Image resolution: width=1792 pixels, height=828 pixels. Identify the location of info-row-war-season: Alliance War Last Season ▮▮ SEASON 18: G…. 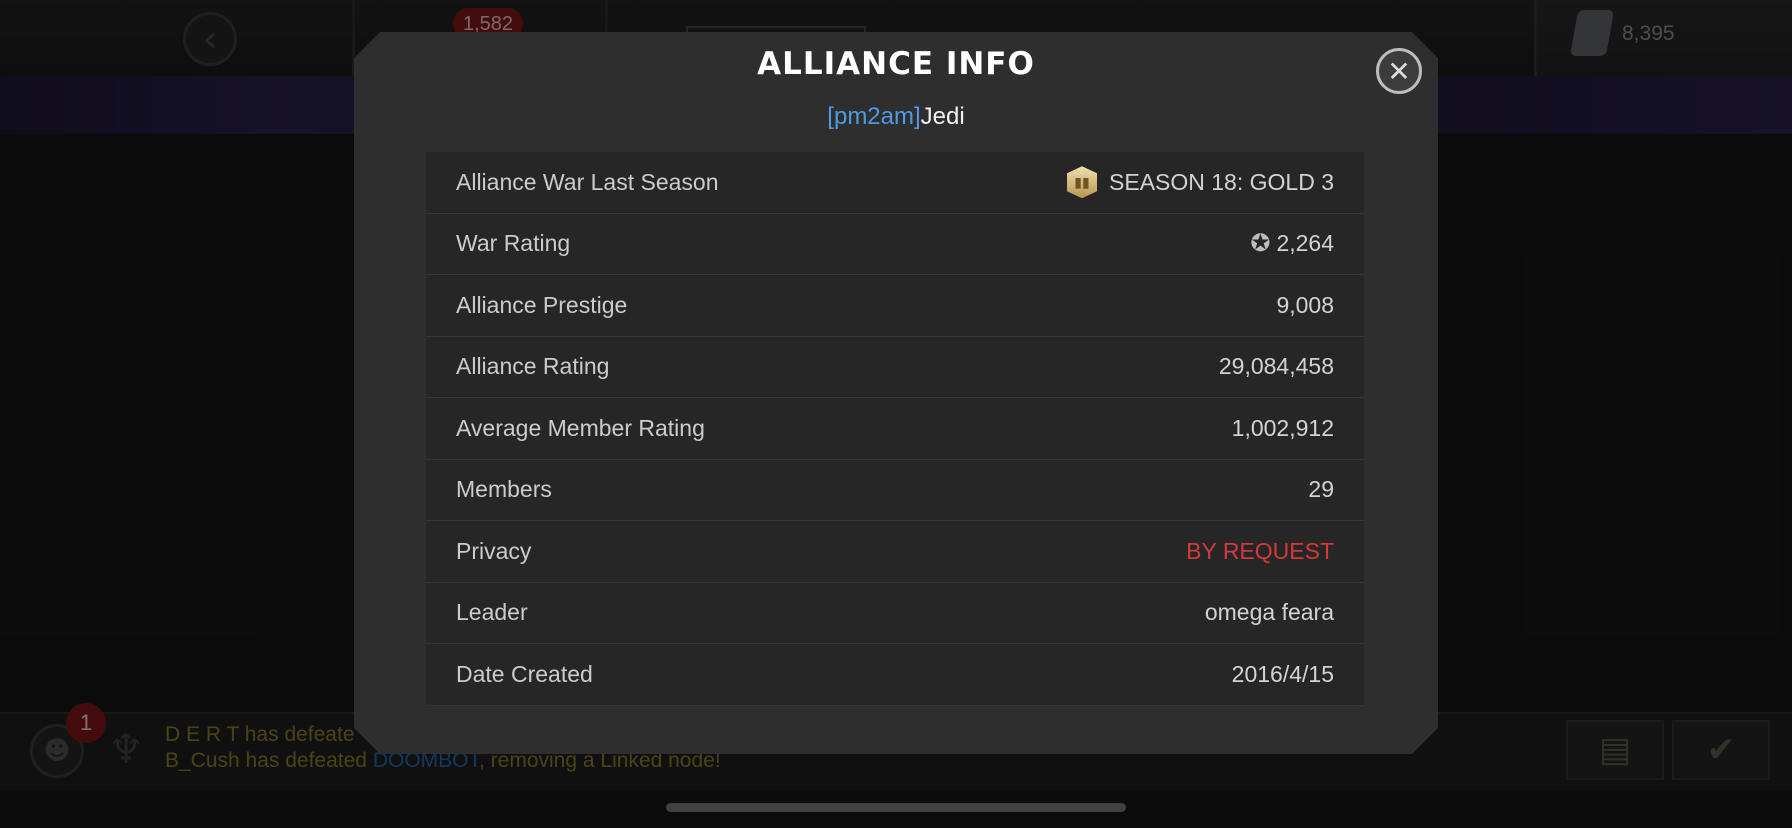
(895, 183).